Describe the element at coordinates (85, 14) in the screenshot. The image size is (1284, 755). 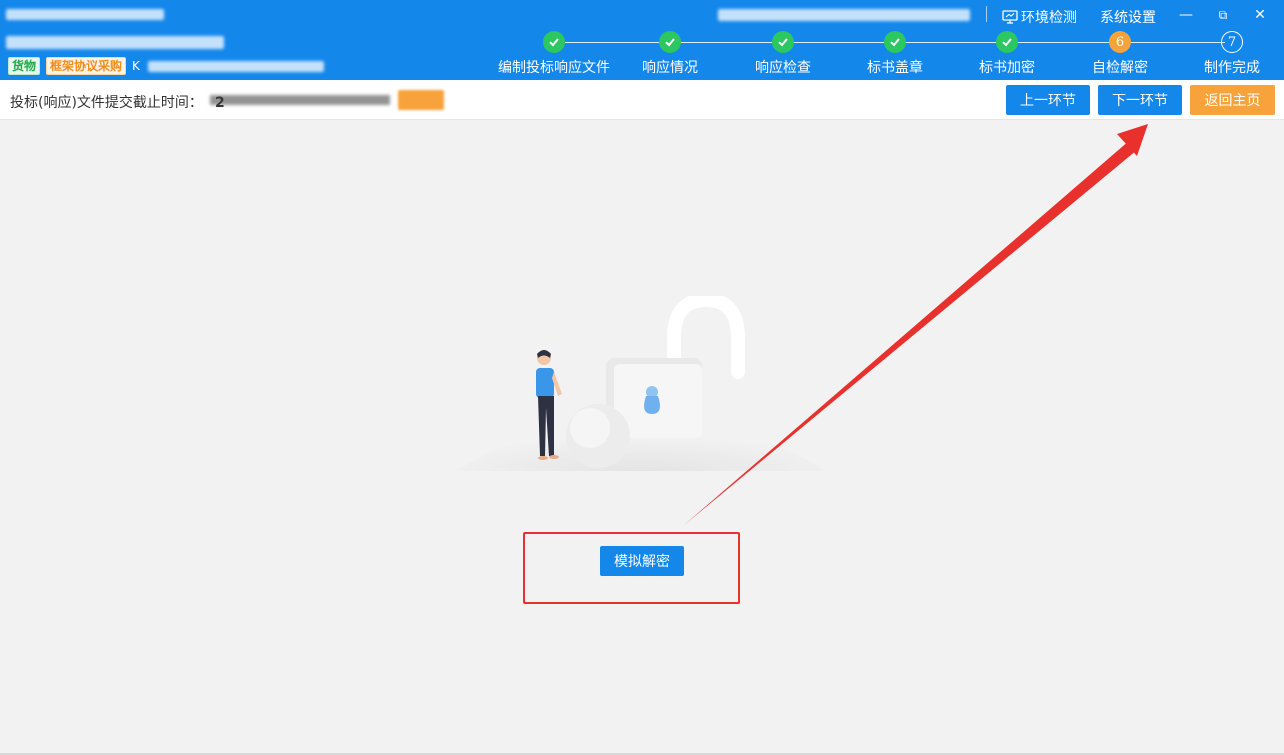
I see `project-title-redacted` at that location.